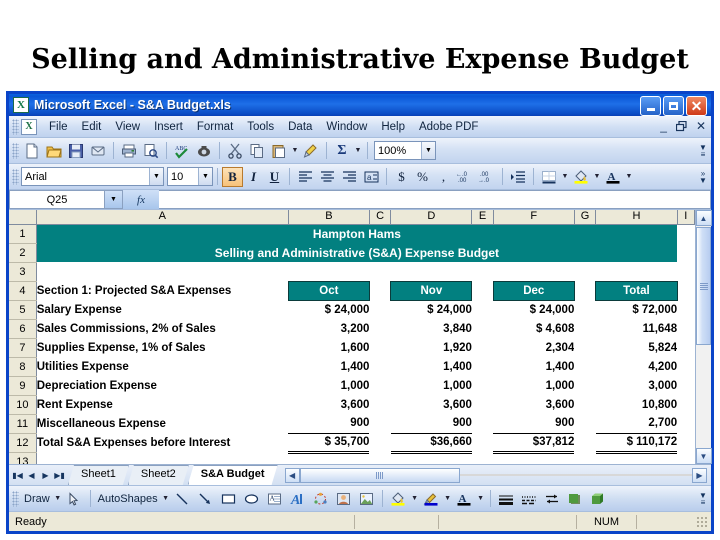 The height and width of the screenshot is (540, 720). I want to click on cell-c11, so click(379, 423).